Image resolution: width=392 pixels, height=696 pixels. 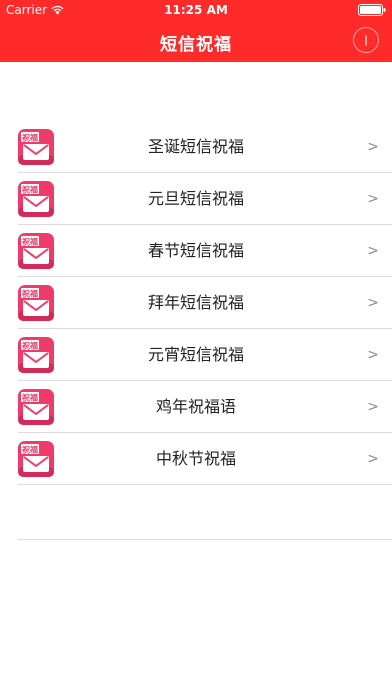 What do you see at coordinates (205, 539) in the screenshot?
I see `bottom-divider` at bounding box center [205, 539].